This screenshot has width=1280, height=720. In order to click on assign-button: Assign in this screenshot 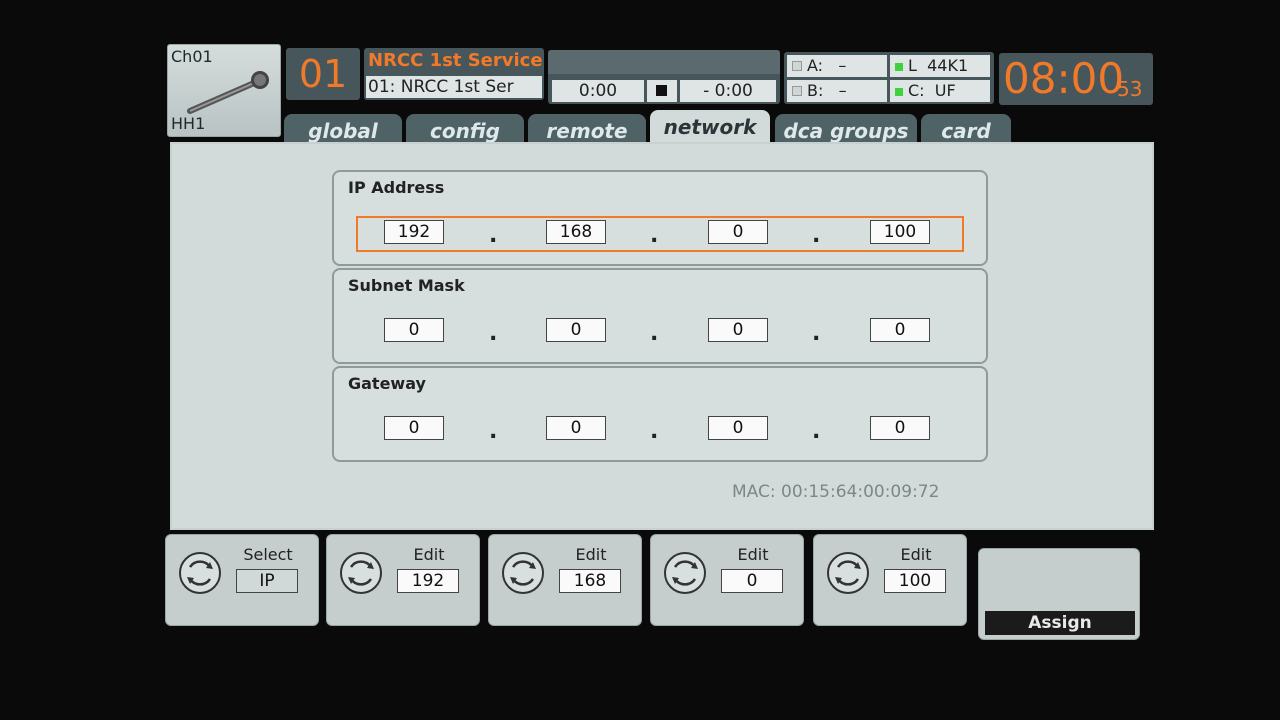, I will do `click(1060, 623)`.